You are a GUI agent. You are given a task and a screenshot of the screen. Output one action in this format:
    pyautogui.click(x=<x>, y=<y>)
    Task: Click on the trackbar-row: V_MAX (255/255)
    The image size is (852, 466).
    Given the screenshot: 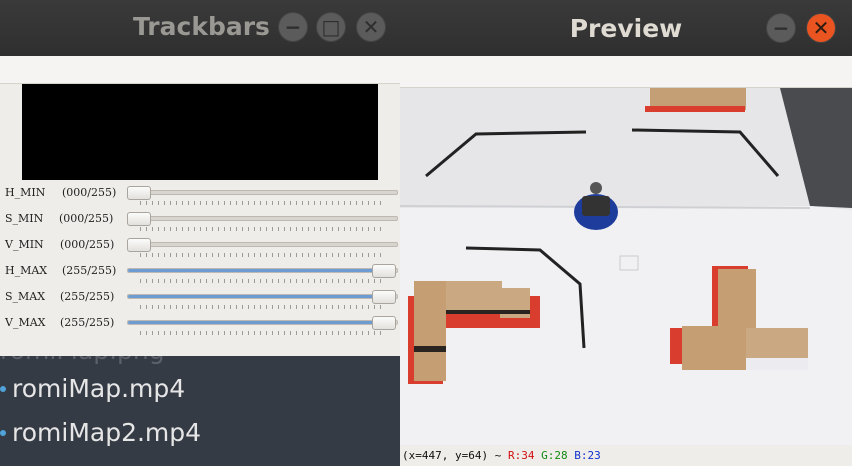 What is the action you would take?
    pyautogui.click(x=200, y=327)
    